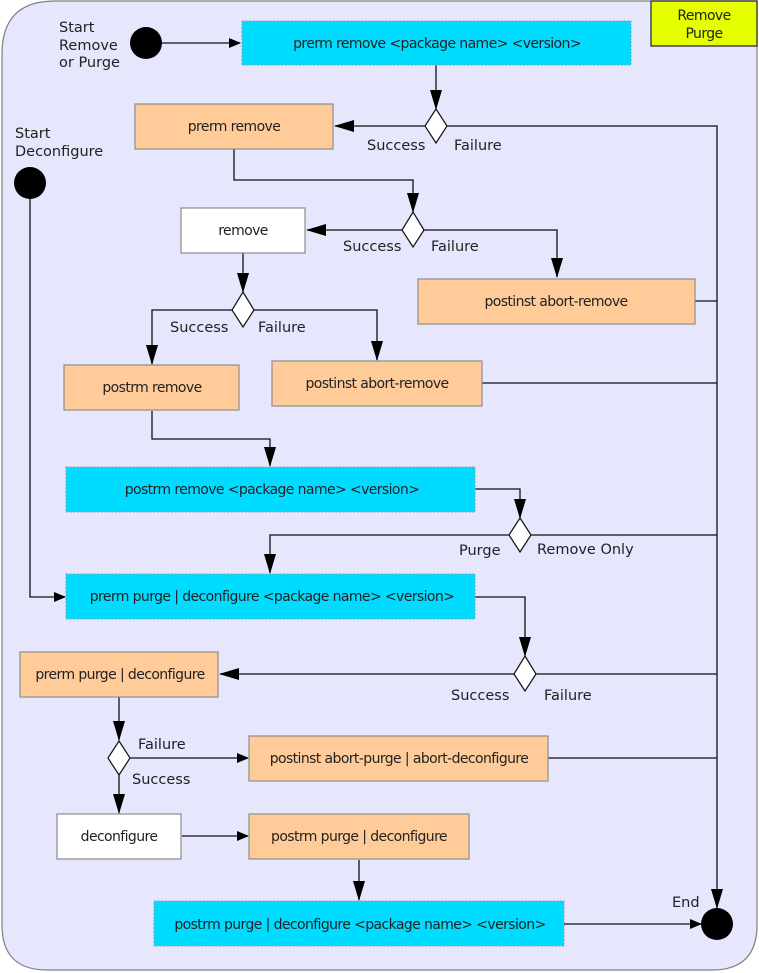  I want to click on node-postinst-abort-remove-1: postinst abort-remove, so click(556, 301).